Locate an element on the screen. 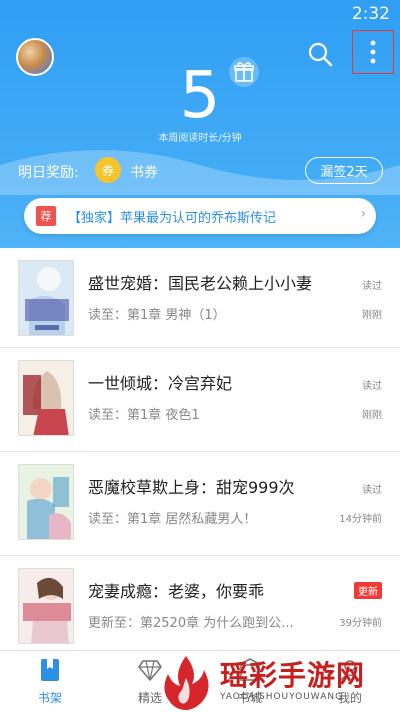 The height and width of the screenshot is (712, 400). book-title: 盛世宠婚：国民老公赖上小小妻 is located at coordinates (200, 283).